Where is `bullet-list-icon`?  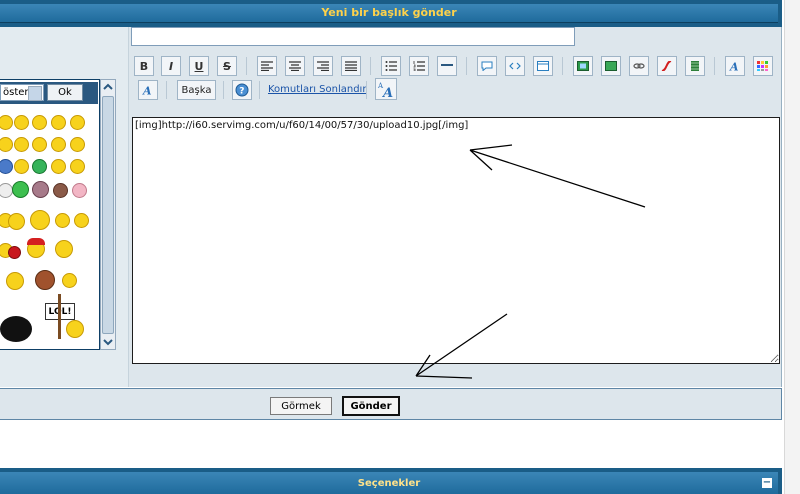 bullet-list-icon is located at coordinates (391, 66).